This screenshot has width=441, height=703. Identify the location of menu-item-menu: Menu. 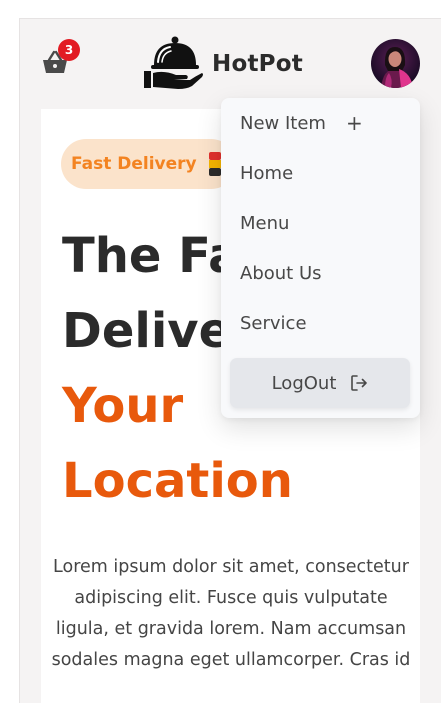
(264, 223).